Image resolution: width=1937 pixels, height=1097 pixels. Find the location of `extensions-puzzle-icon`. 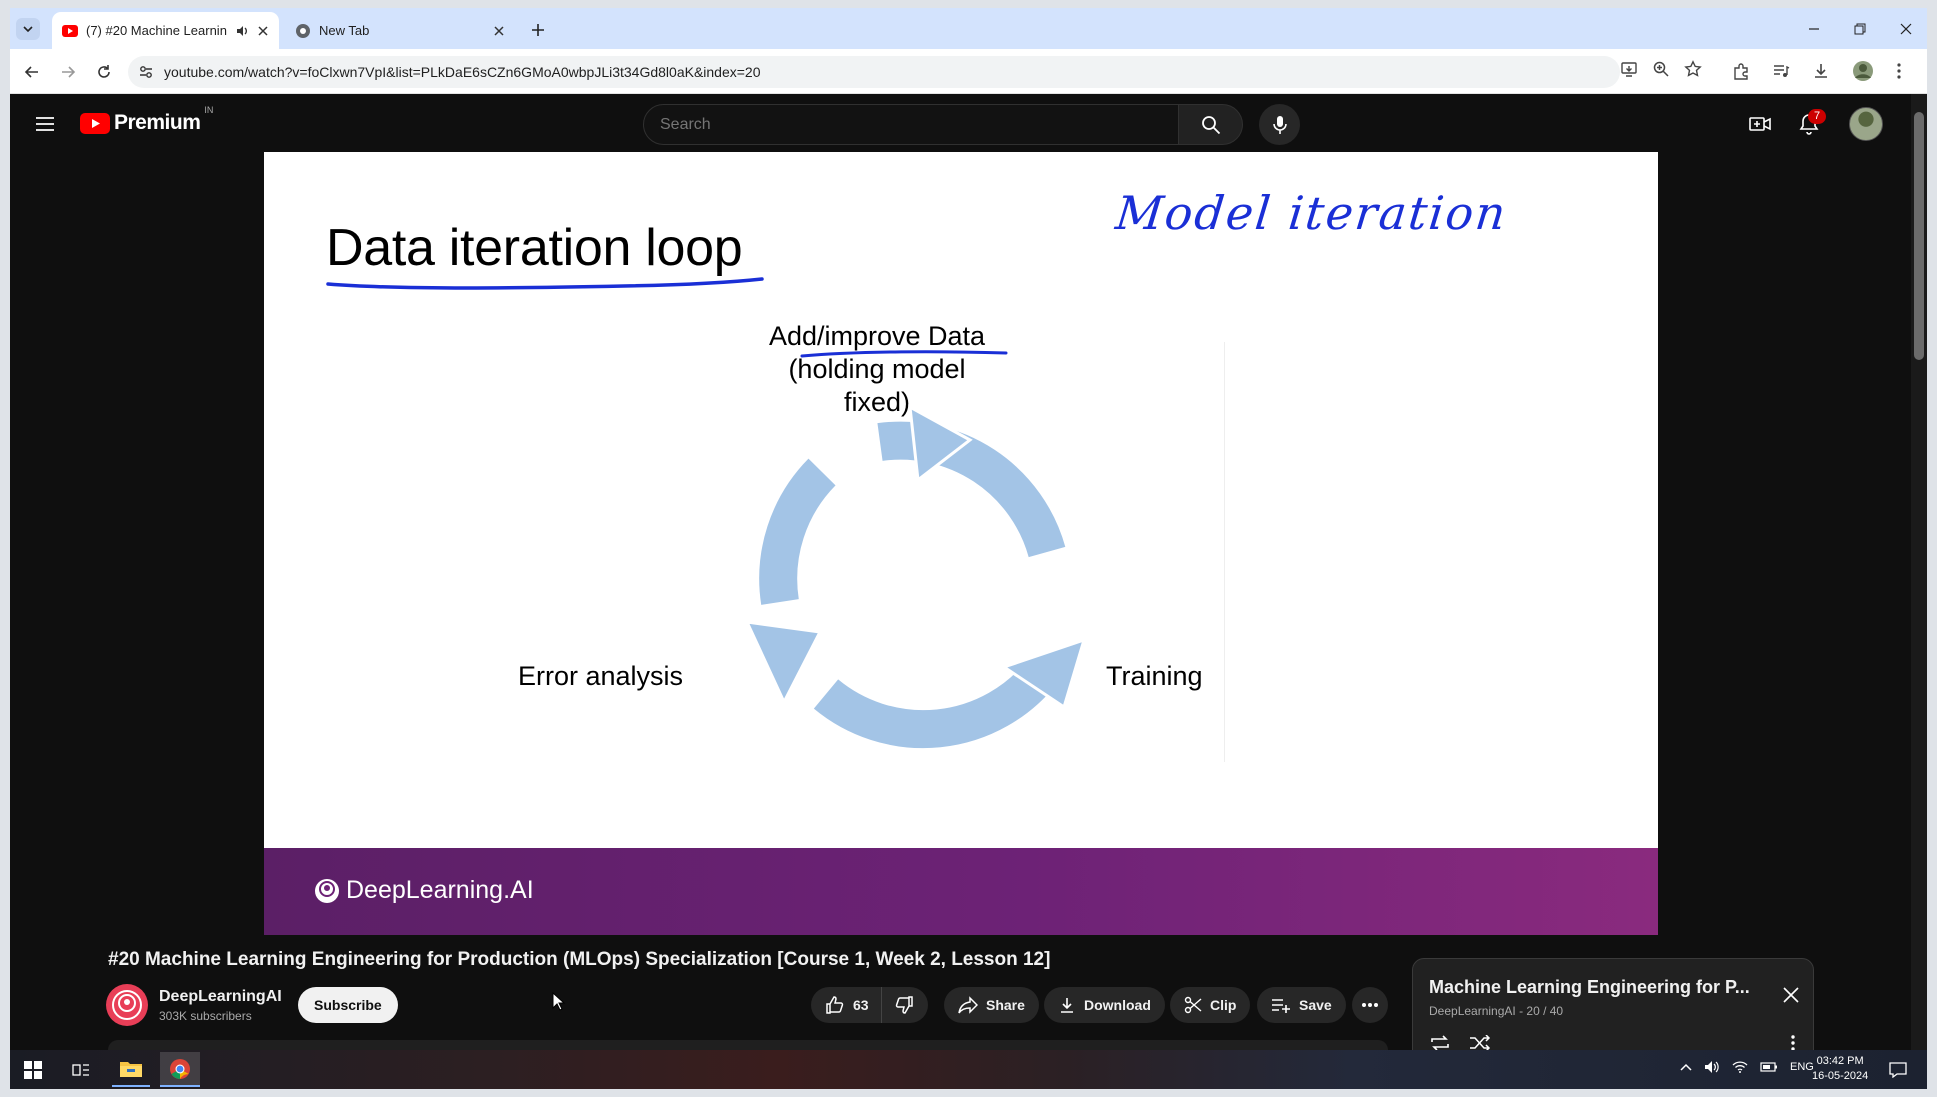

extensions-puzzle-icon is located at coordinates (1741, 71).